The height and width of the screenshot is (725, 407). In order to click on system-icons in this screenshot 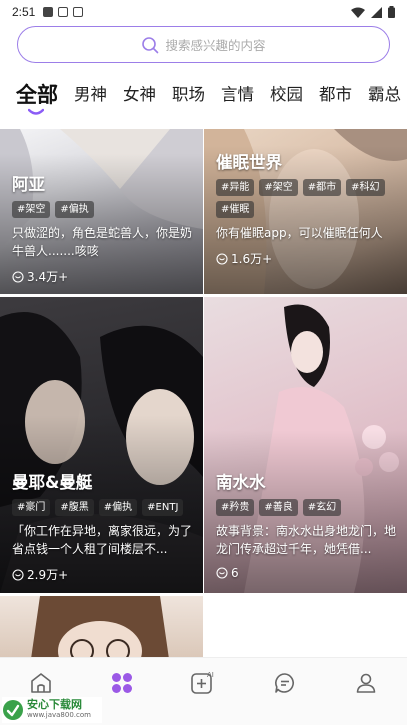, I will do `click(373, 12)`.